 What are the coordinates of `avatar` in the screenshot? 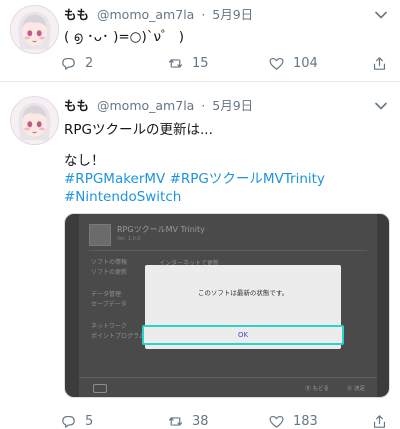 It's located at (34, 120).